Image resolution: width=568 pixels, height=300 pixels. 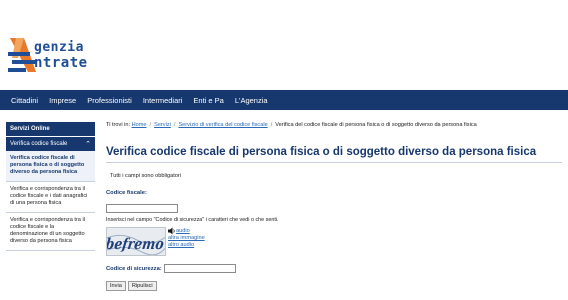 I want to click on logo-text-agenzia: genzia, so click(x=59, y=47).